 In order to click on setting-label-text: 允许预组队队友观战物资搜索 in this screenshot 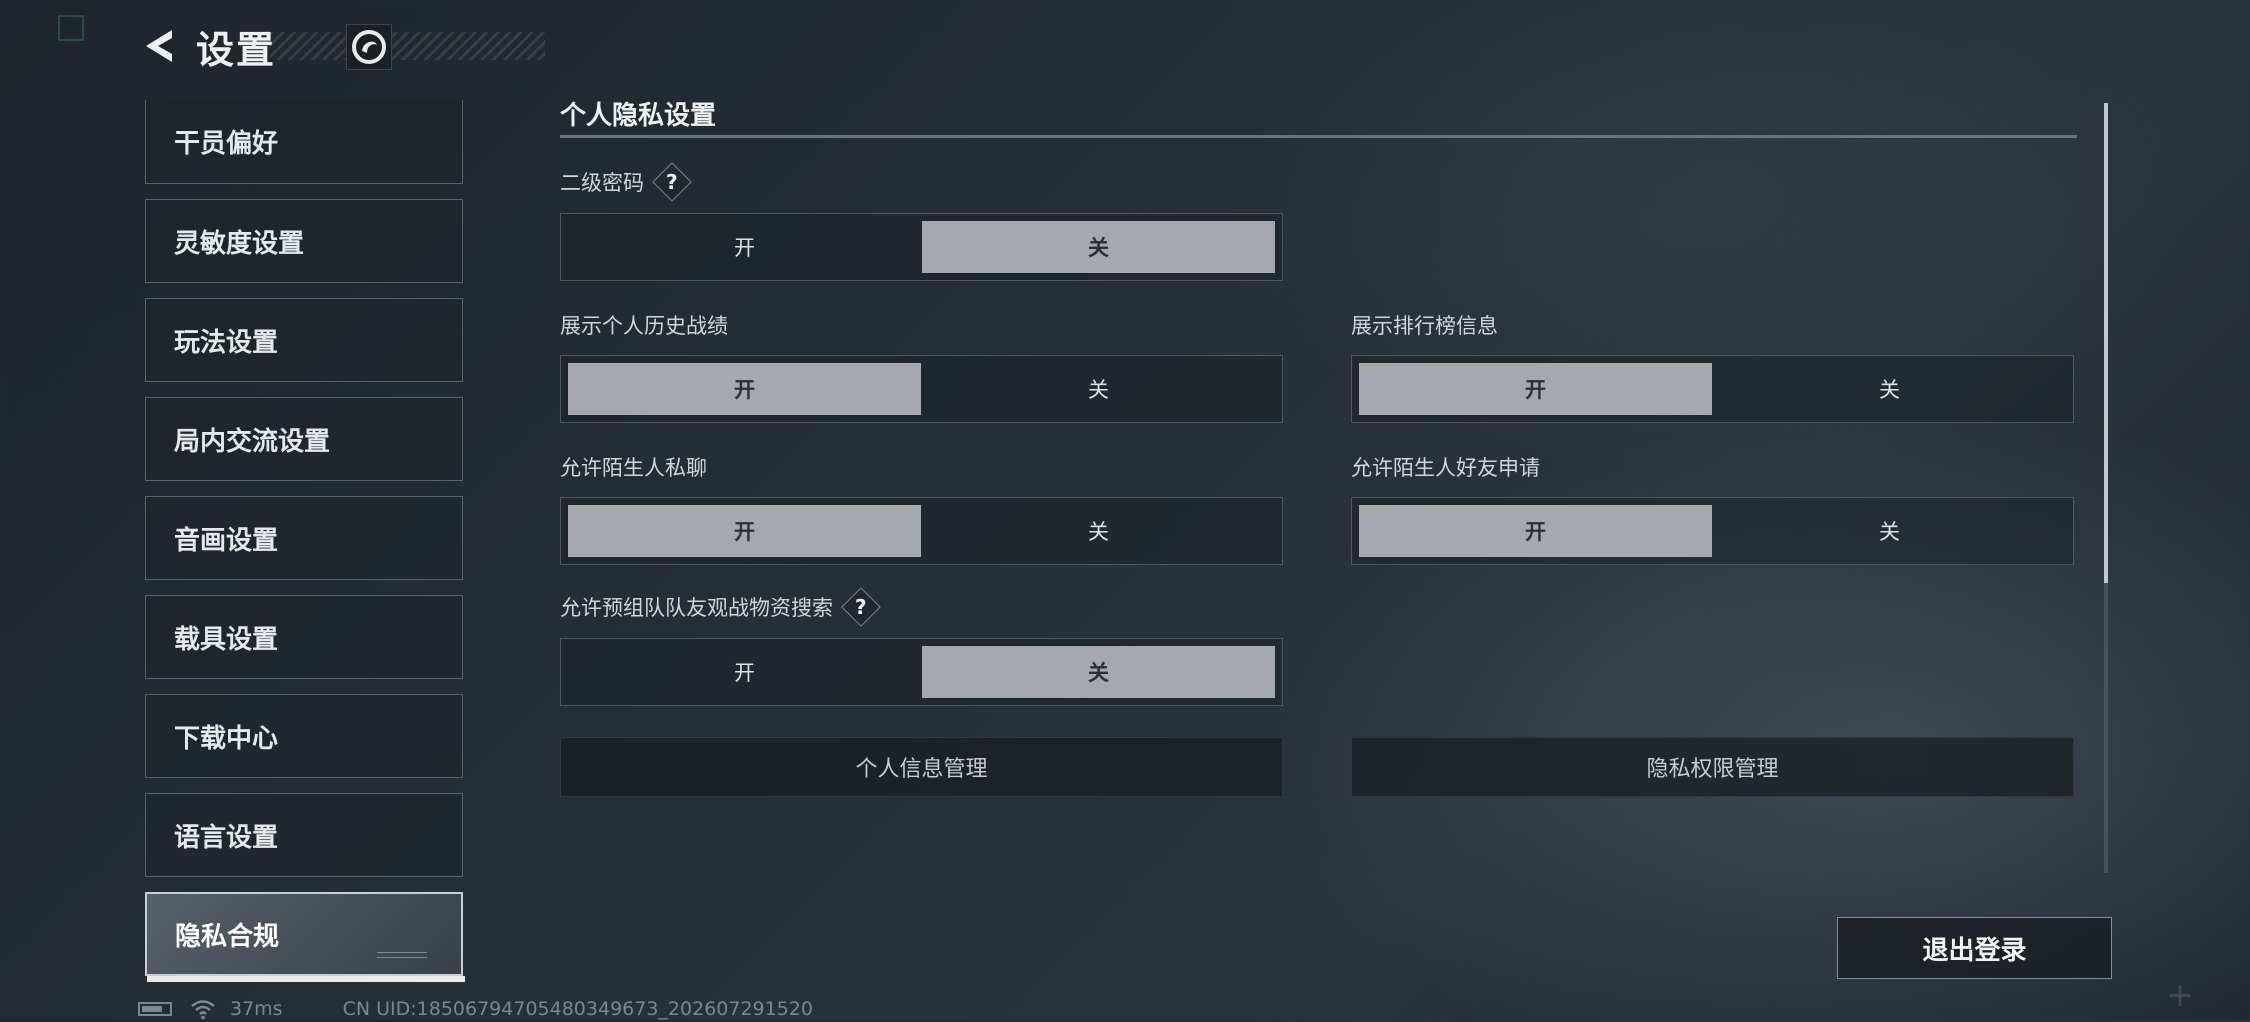, I will do `click(696, 608)`.